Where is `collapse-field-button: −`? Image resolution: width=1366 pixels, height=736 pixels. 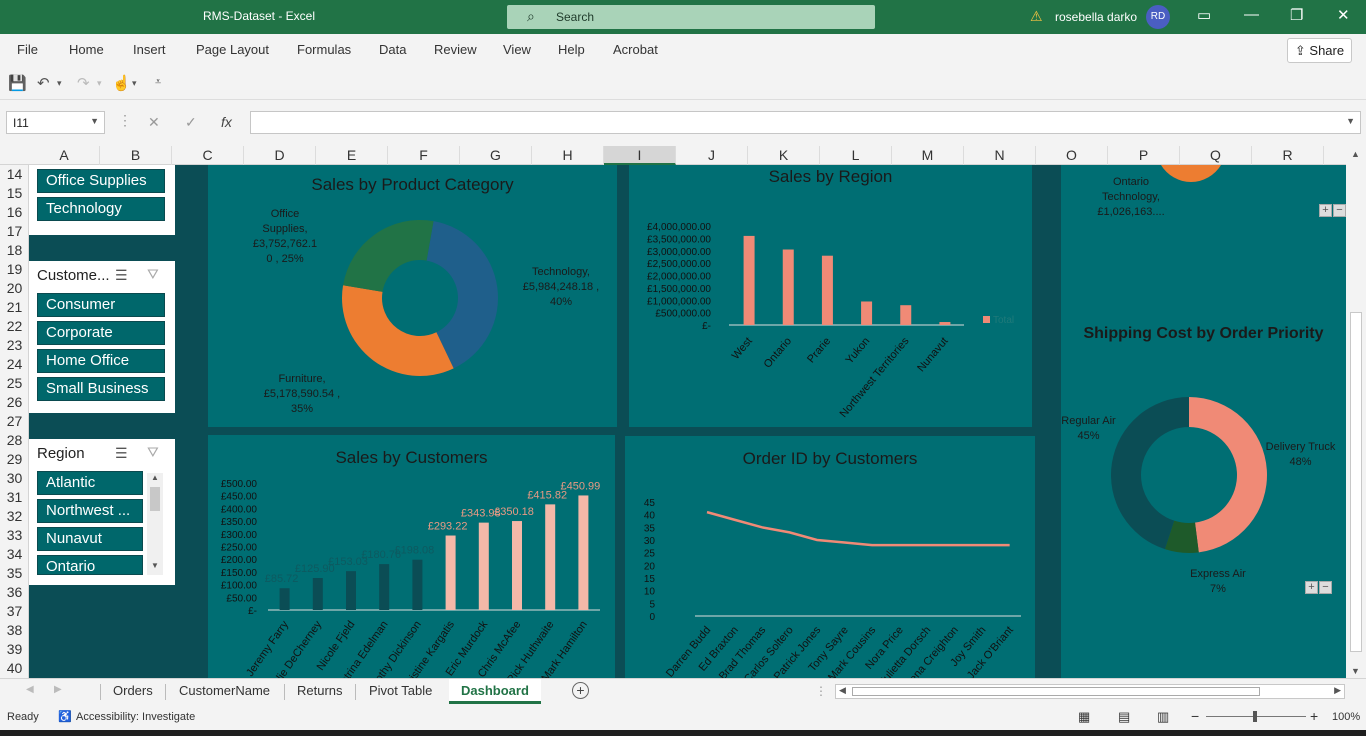 collapse-field-button: − is located at coordinates (1325, 587).